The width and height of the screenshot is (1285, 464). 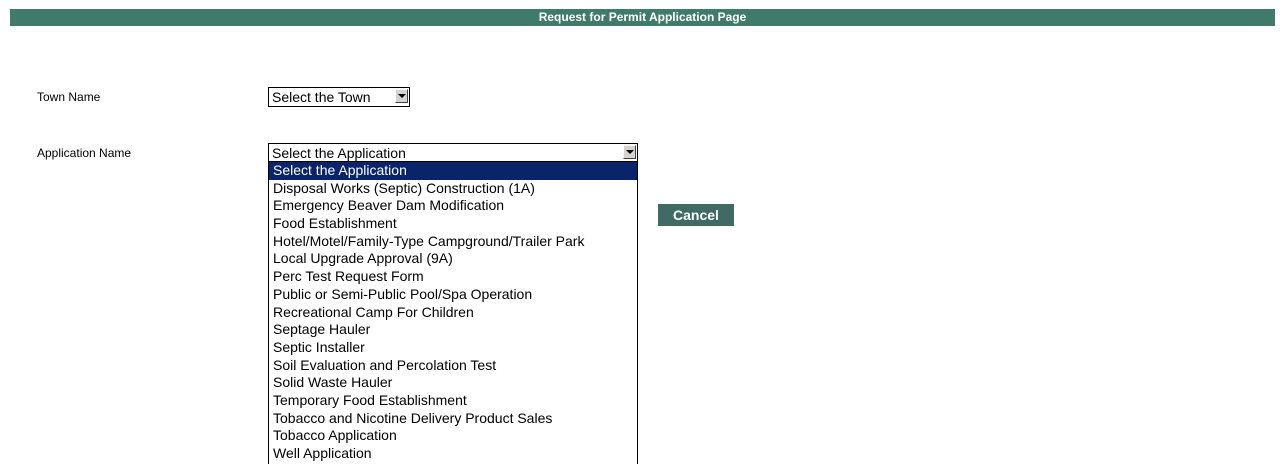 I want to click on dropdown-option: Septic Installer, so click(x=453, y=348).